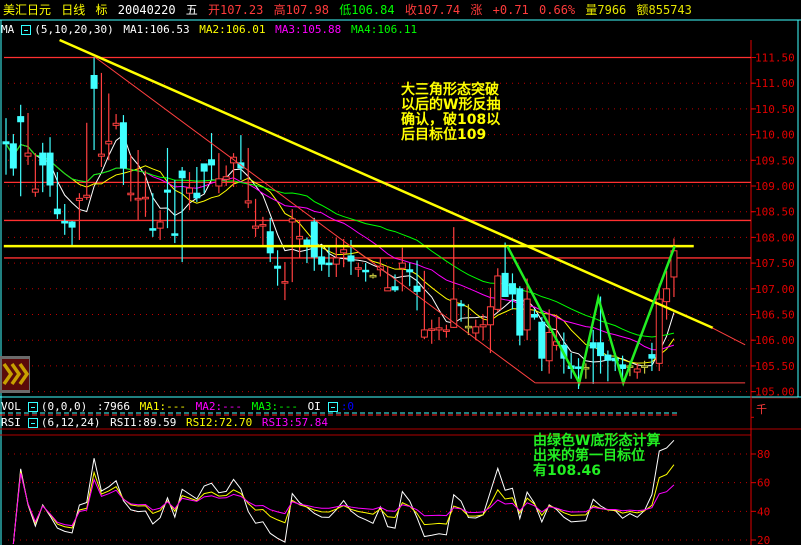 The height and width of the screenshot is (545, 801). What do you see at coordinates (763, 539) in the screenshot?
I see `rsi-tick-label: 20` at bounding box center [763, 539].